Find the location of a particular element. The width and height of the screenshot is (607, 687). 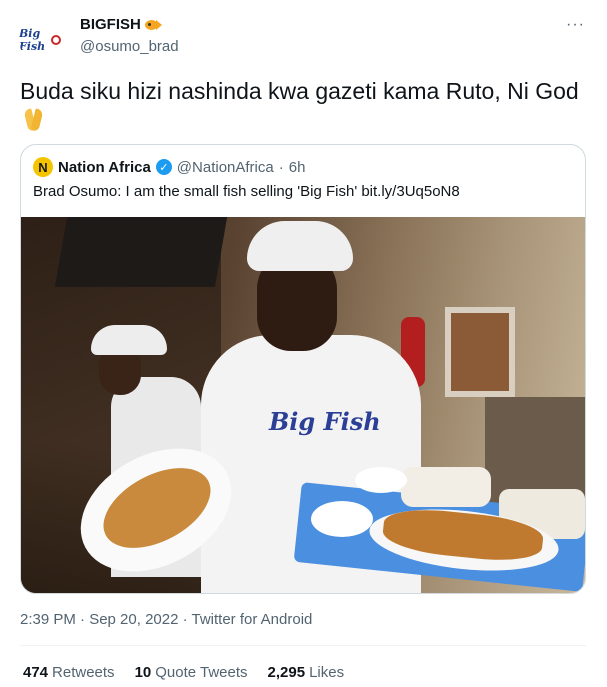

quote-tweets-stat: 10 Quote Tweets is located at coordinates (191, 672).